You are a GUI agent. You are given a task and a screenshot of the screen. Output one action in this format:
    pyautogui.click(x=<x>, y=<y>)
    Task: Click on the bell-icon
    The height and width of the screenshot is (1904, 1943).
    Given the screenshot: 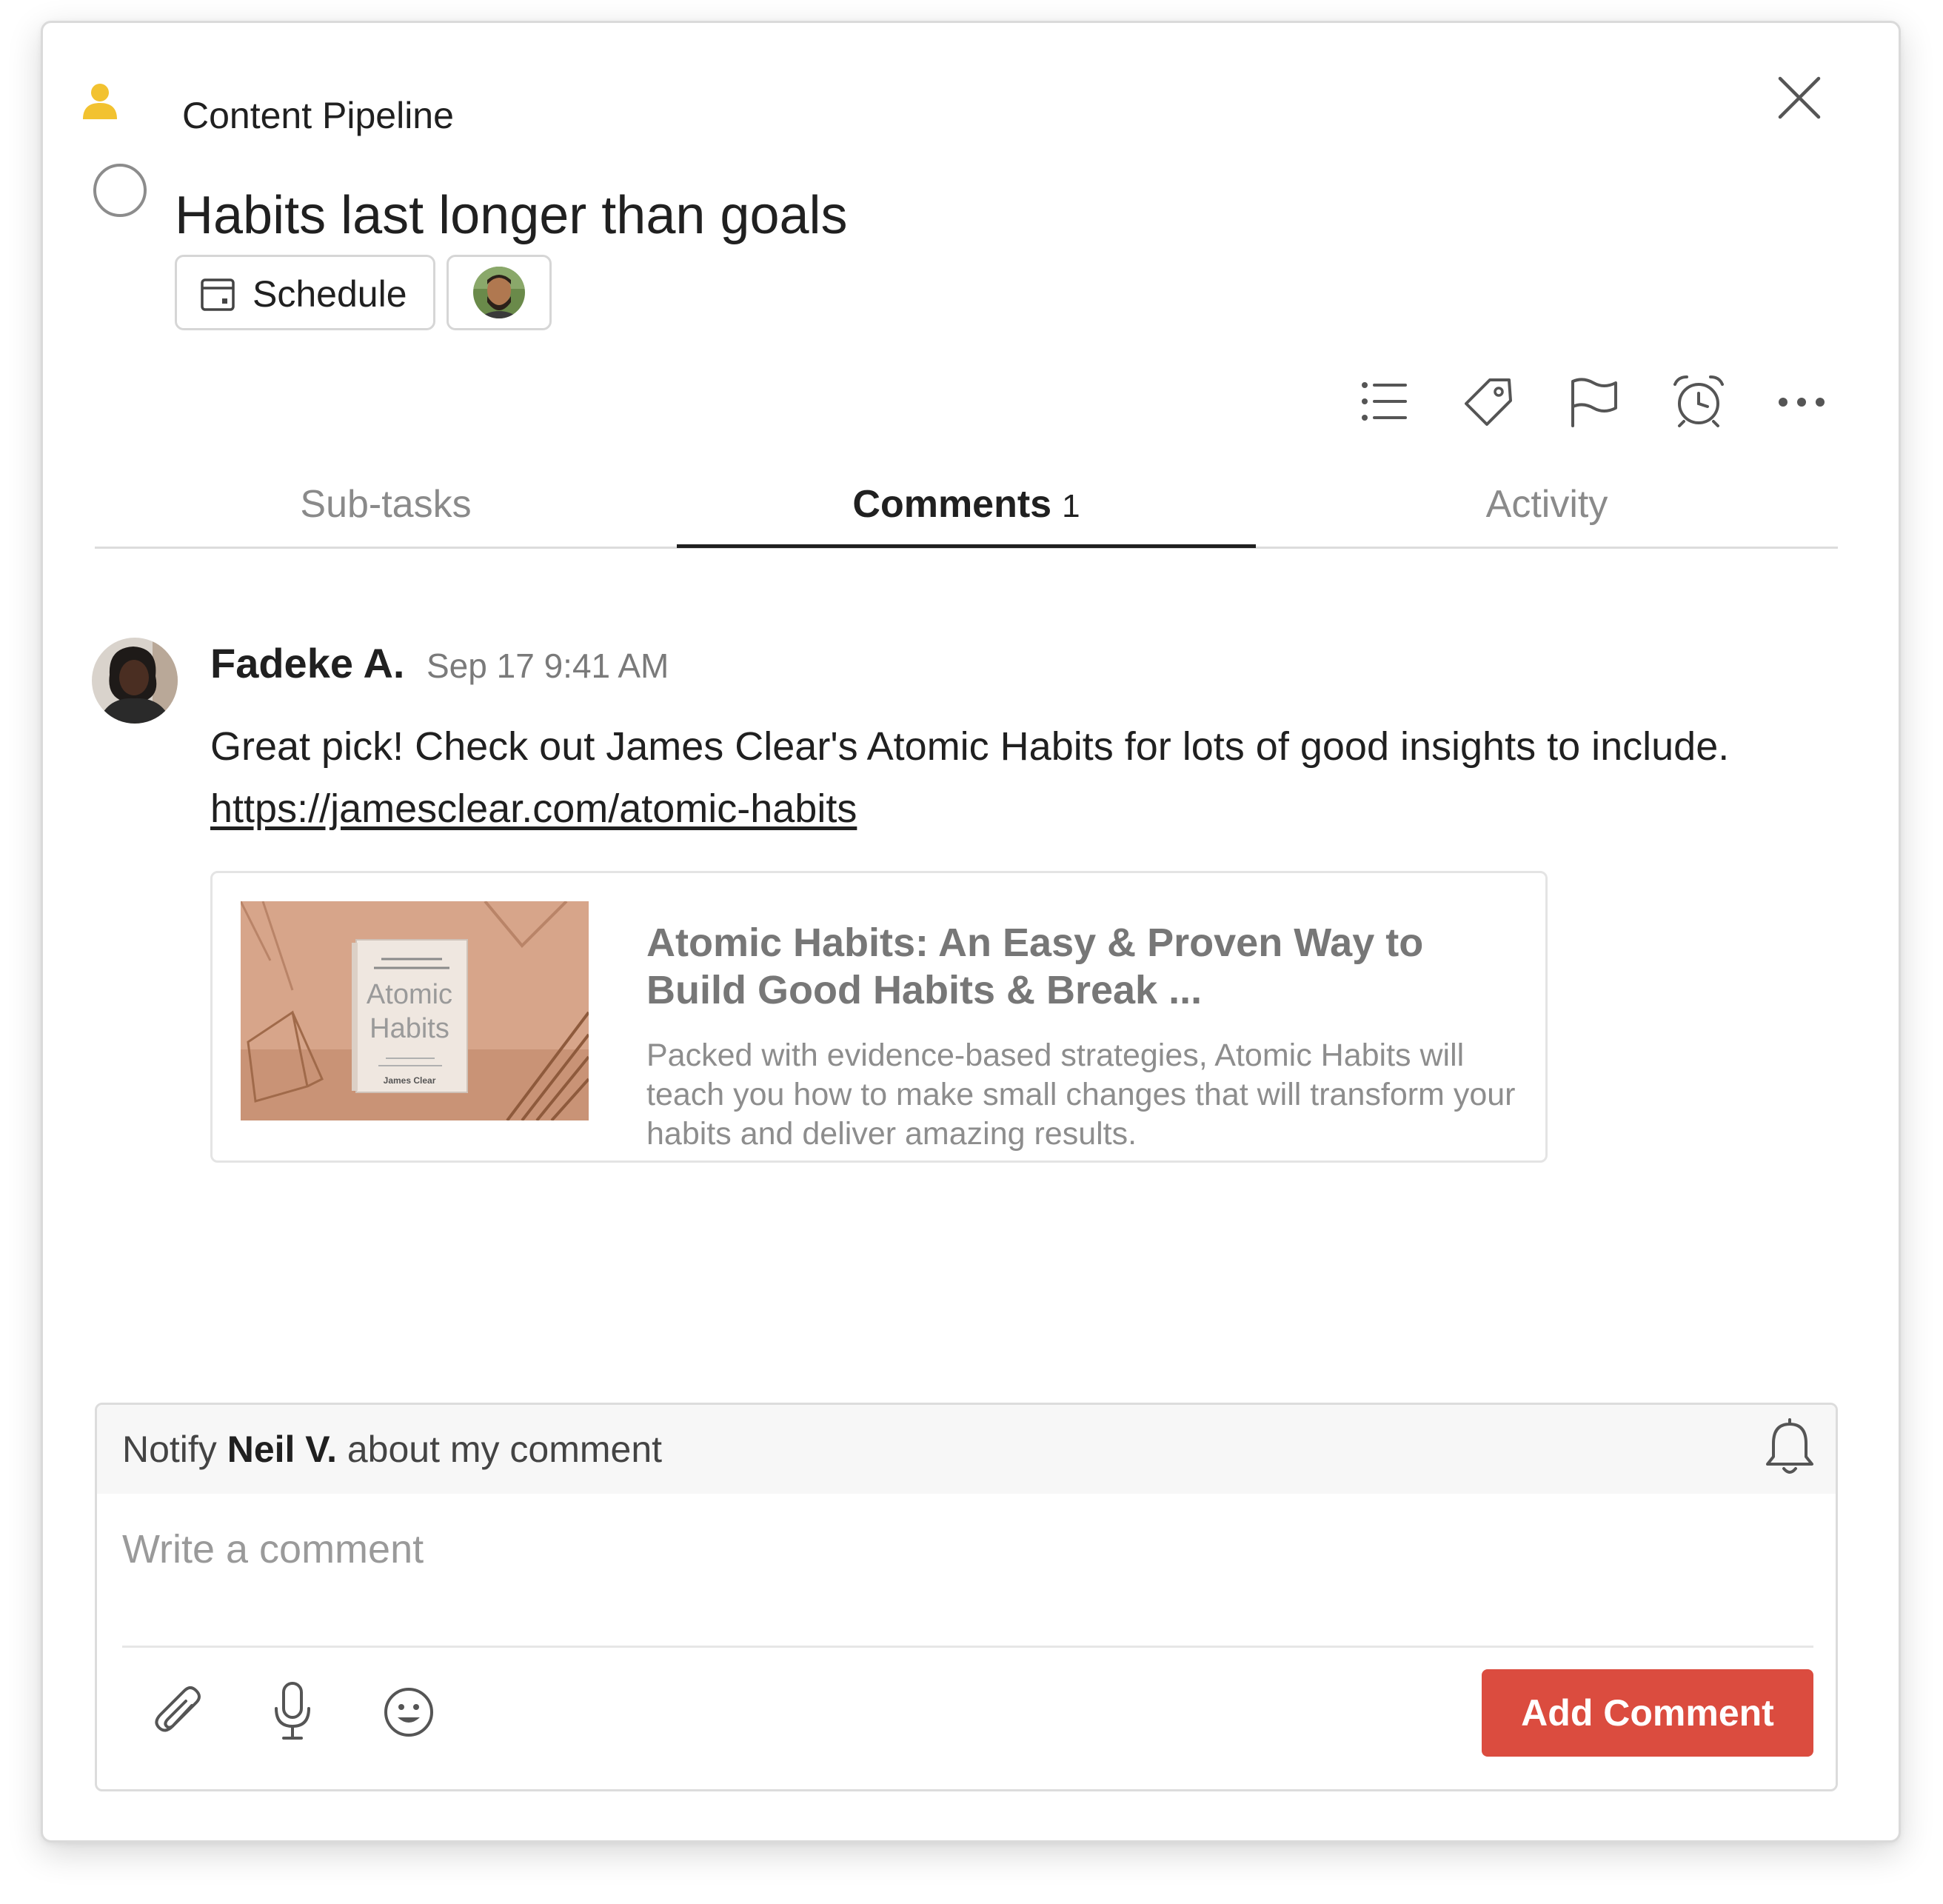 What is the action you would take?
    pyautogui.click(x=1790, y=1448)
    